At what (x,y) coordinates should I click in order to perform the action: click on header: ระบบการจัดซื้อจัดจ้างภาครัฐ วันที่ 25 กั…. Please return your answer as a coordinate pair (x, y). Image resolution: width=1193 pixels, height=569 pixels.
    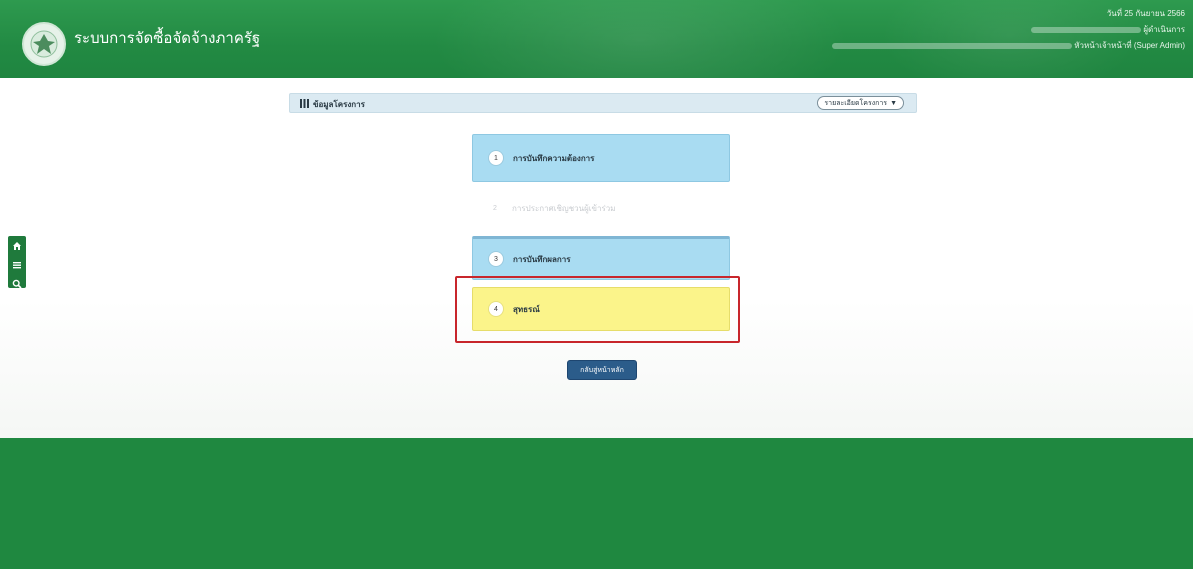
    Looking at the image, I should click on (596, 39).